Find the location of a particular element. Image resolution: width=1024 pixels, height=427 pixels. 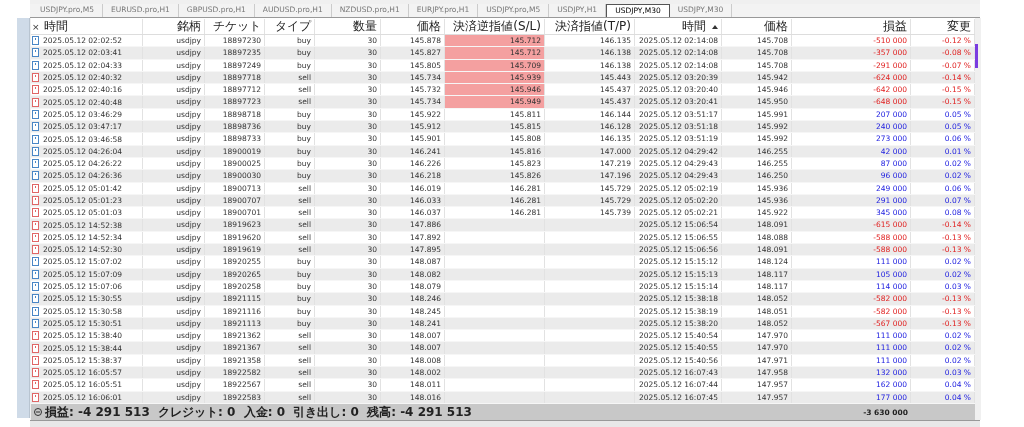

column-header: 数量 is located at coordinates (365, 26).